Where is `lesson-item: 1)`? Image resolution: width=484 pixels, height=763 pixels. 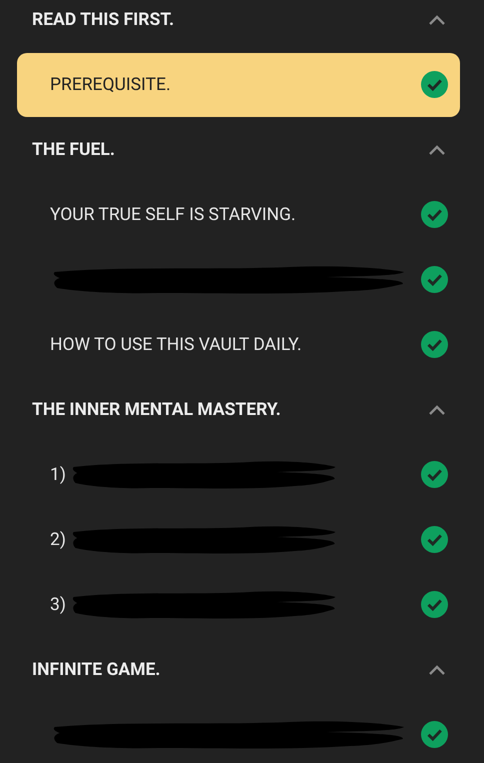 lesson-item: 1) is located at coordinates (238, 474).